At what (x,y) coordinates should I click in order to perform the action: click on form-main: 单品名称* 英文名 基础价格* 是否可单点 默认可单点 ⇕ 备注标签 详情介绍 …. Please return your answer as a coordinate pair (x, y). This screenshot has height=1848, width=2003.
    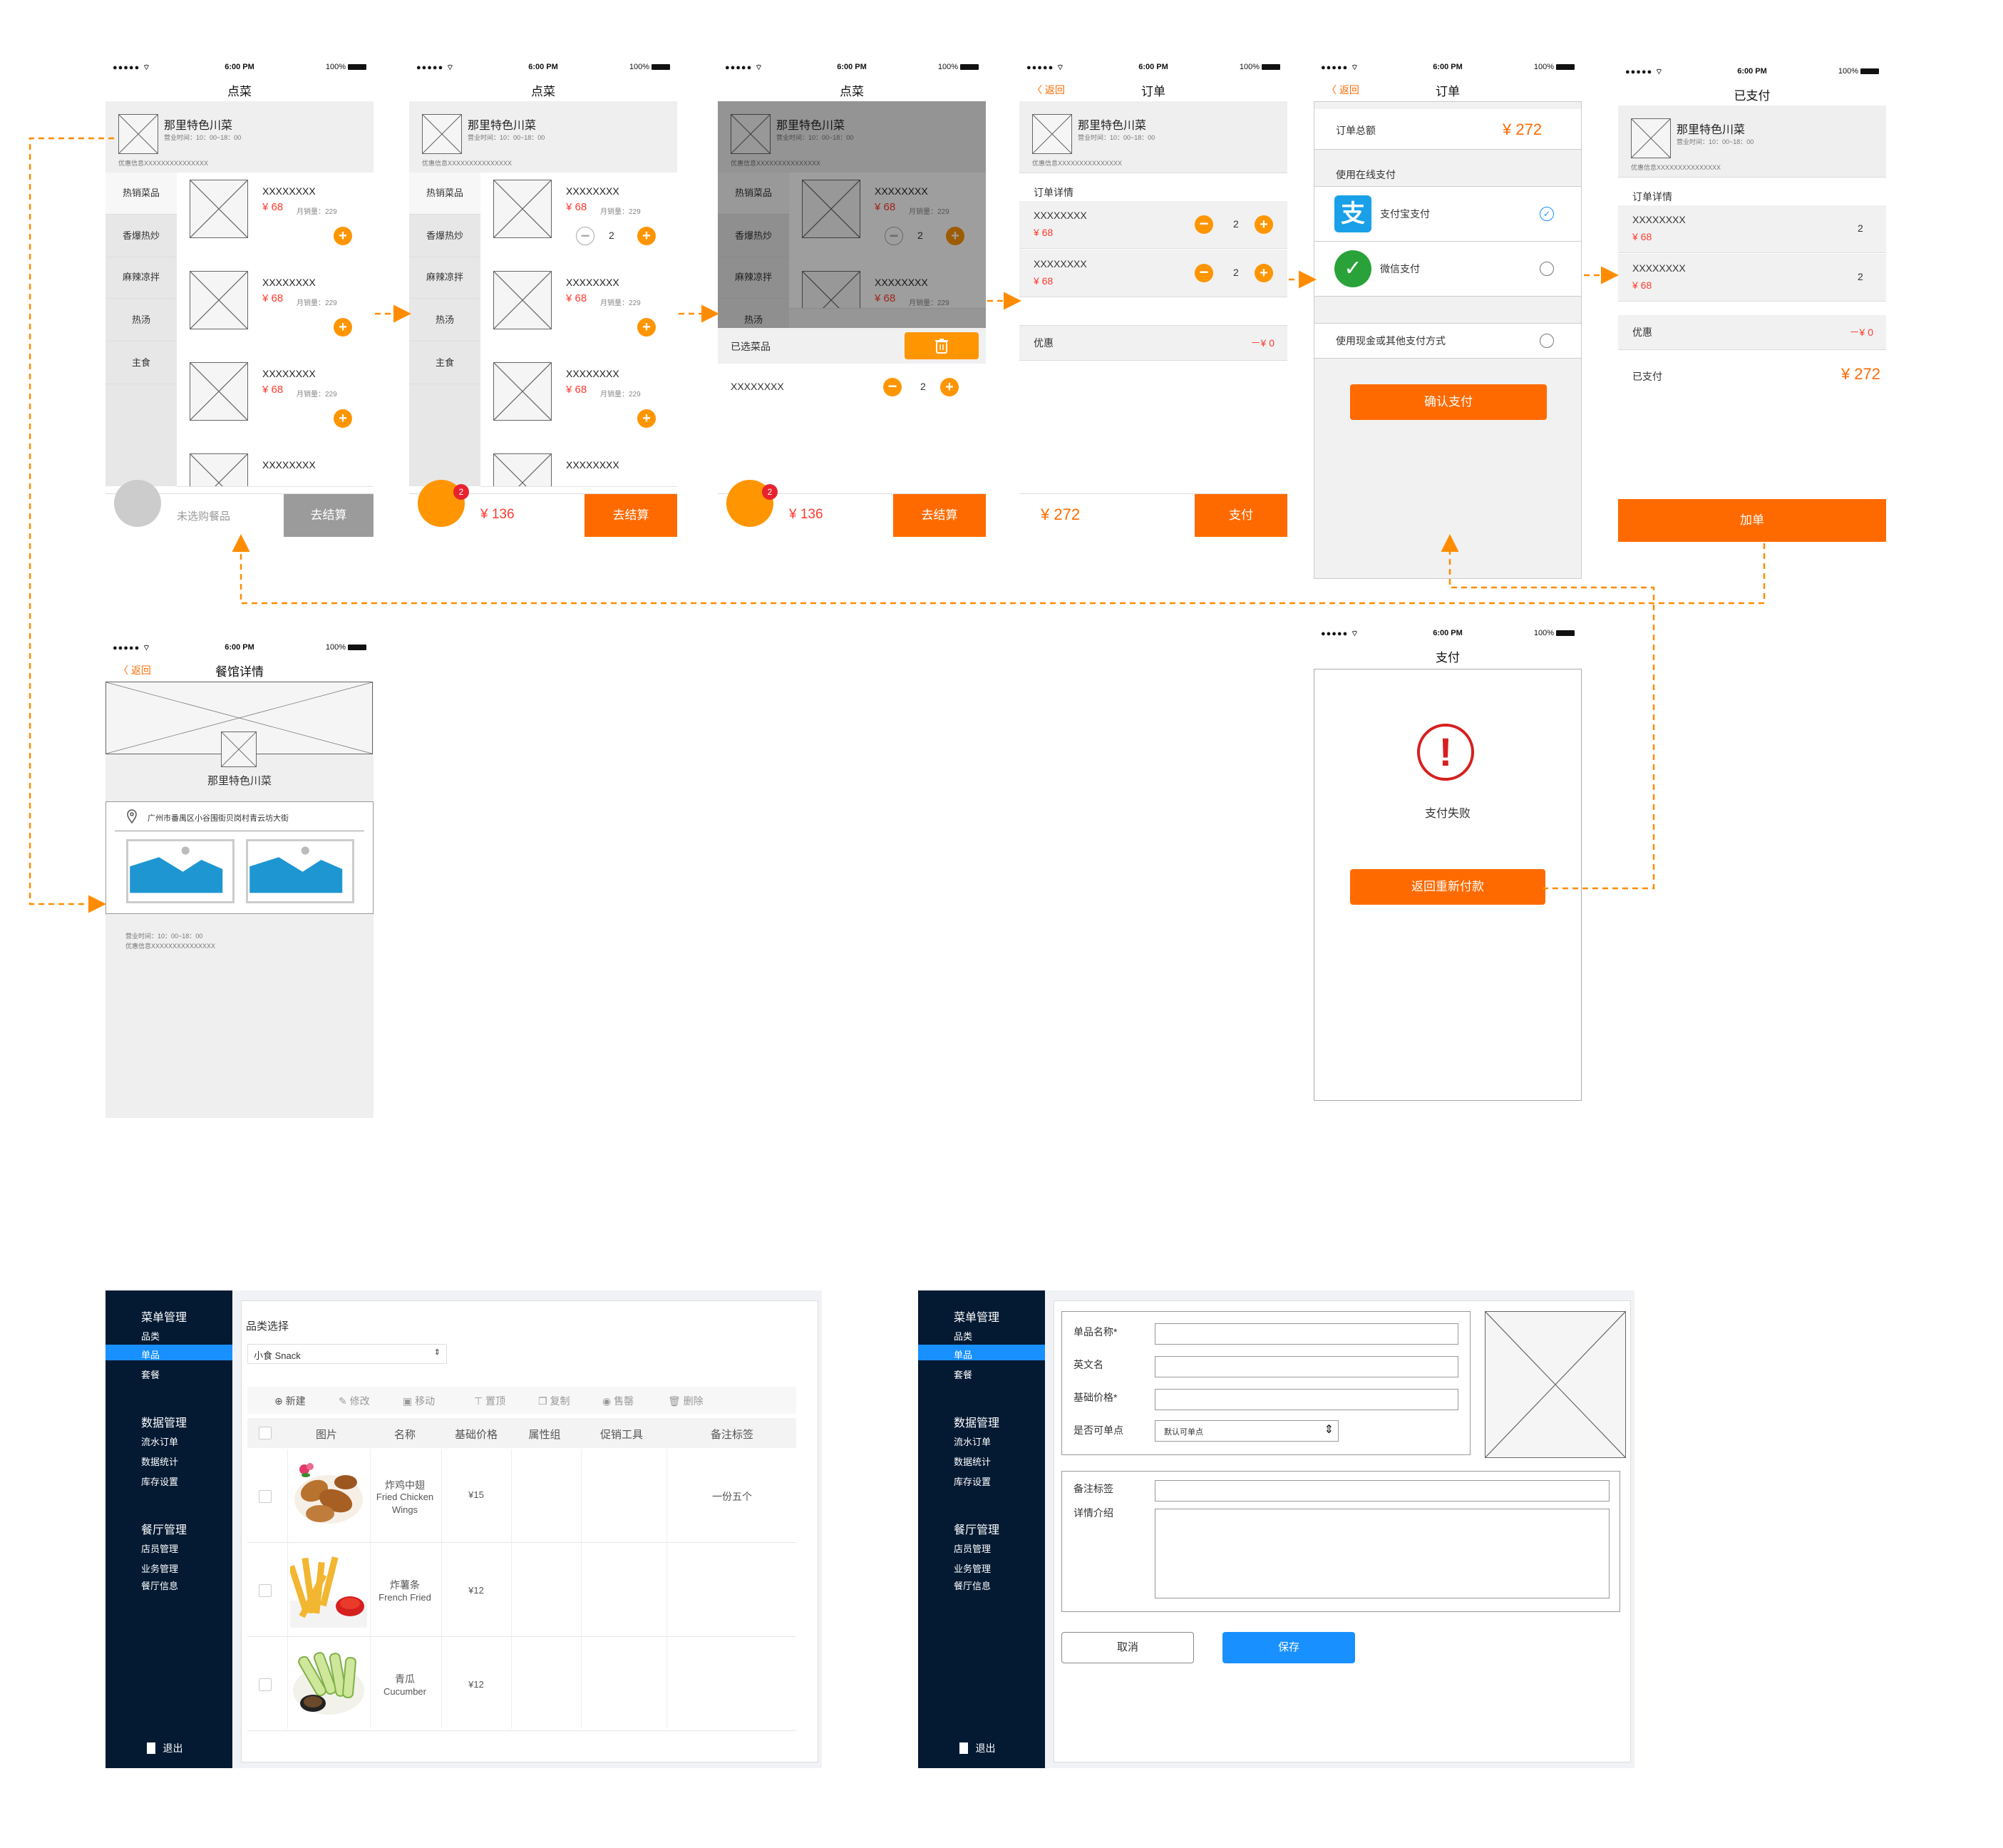
    Looking at the image, I should click on (1342, 1531).